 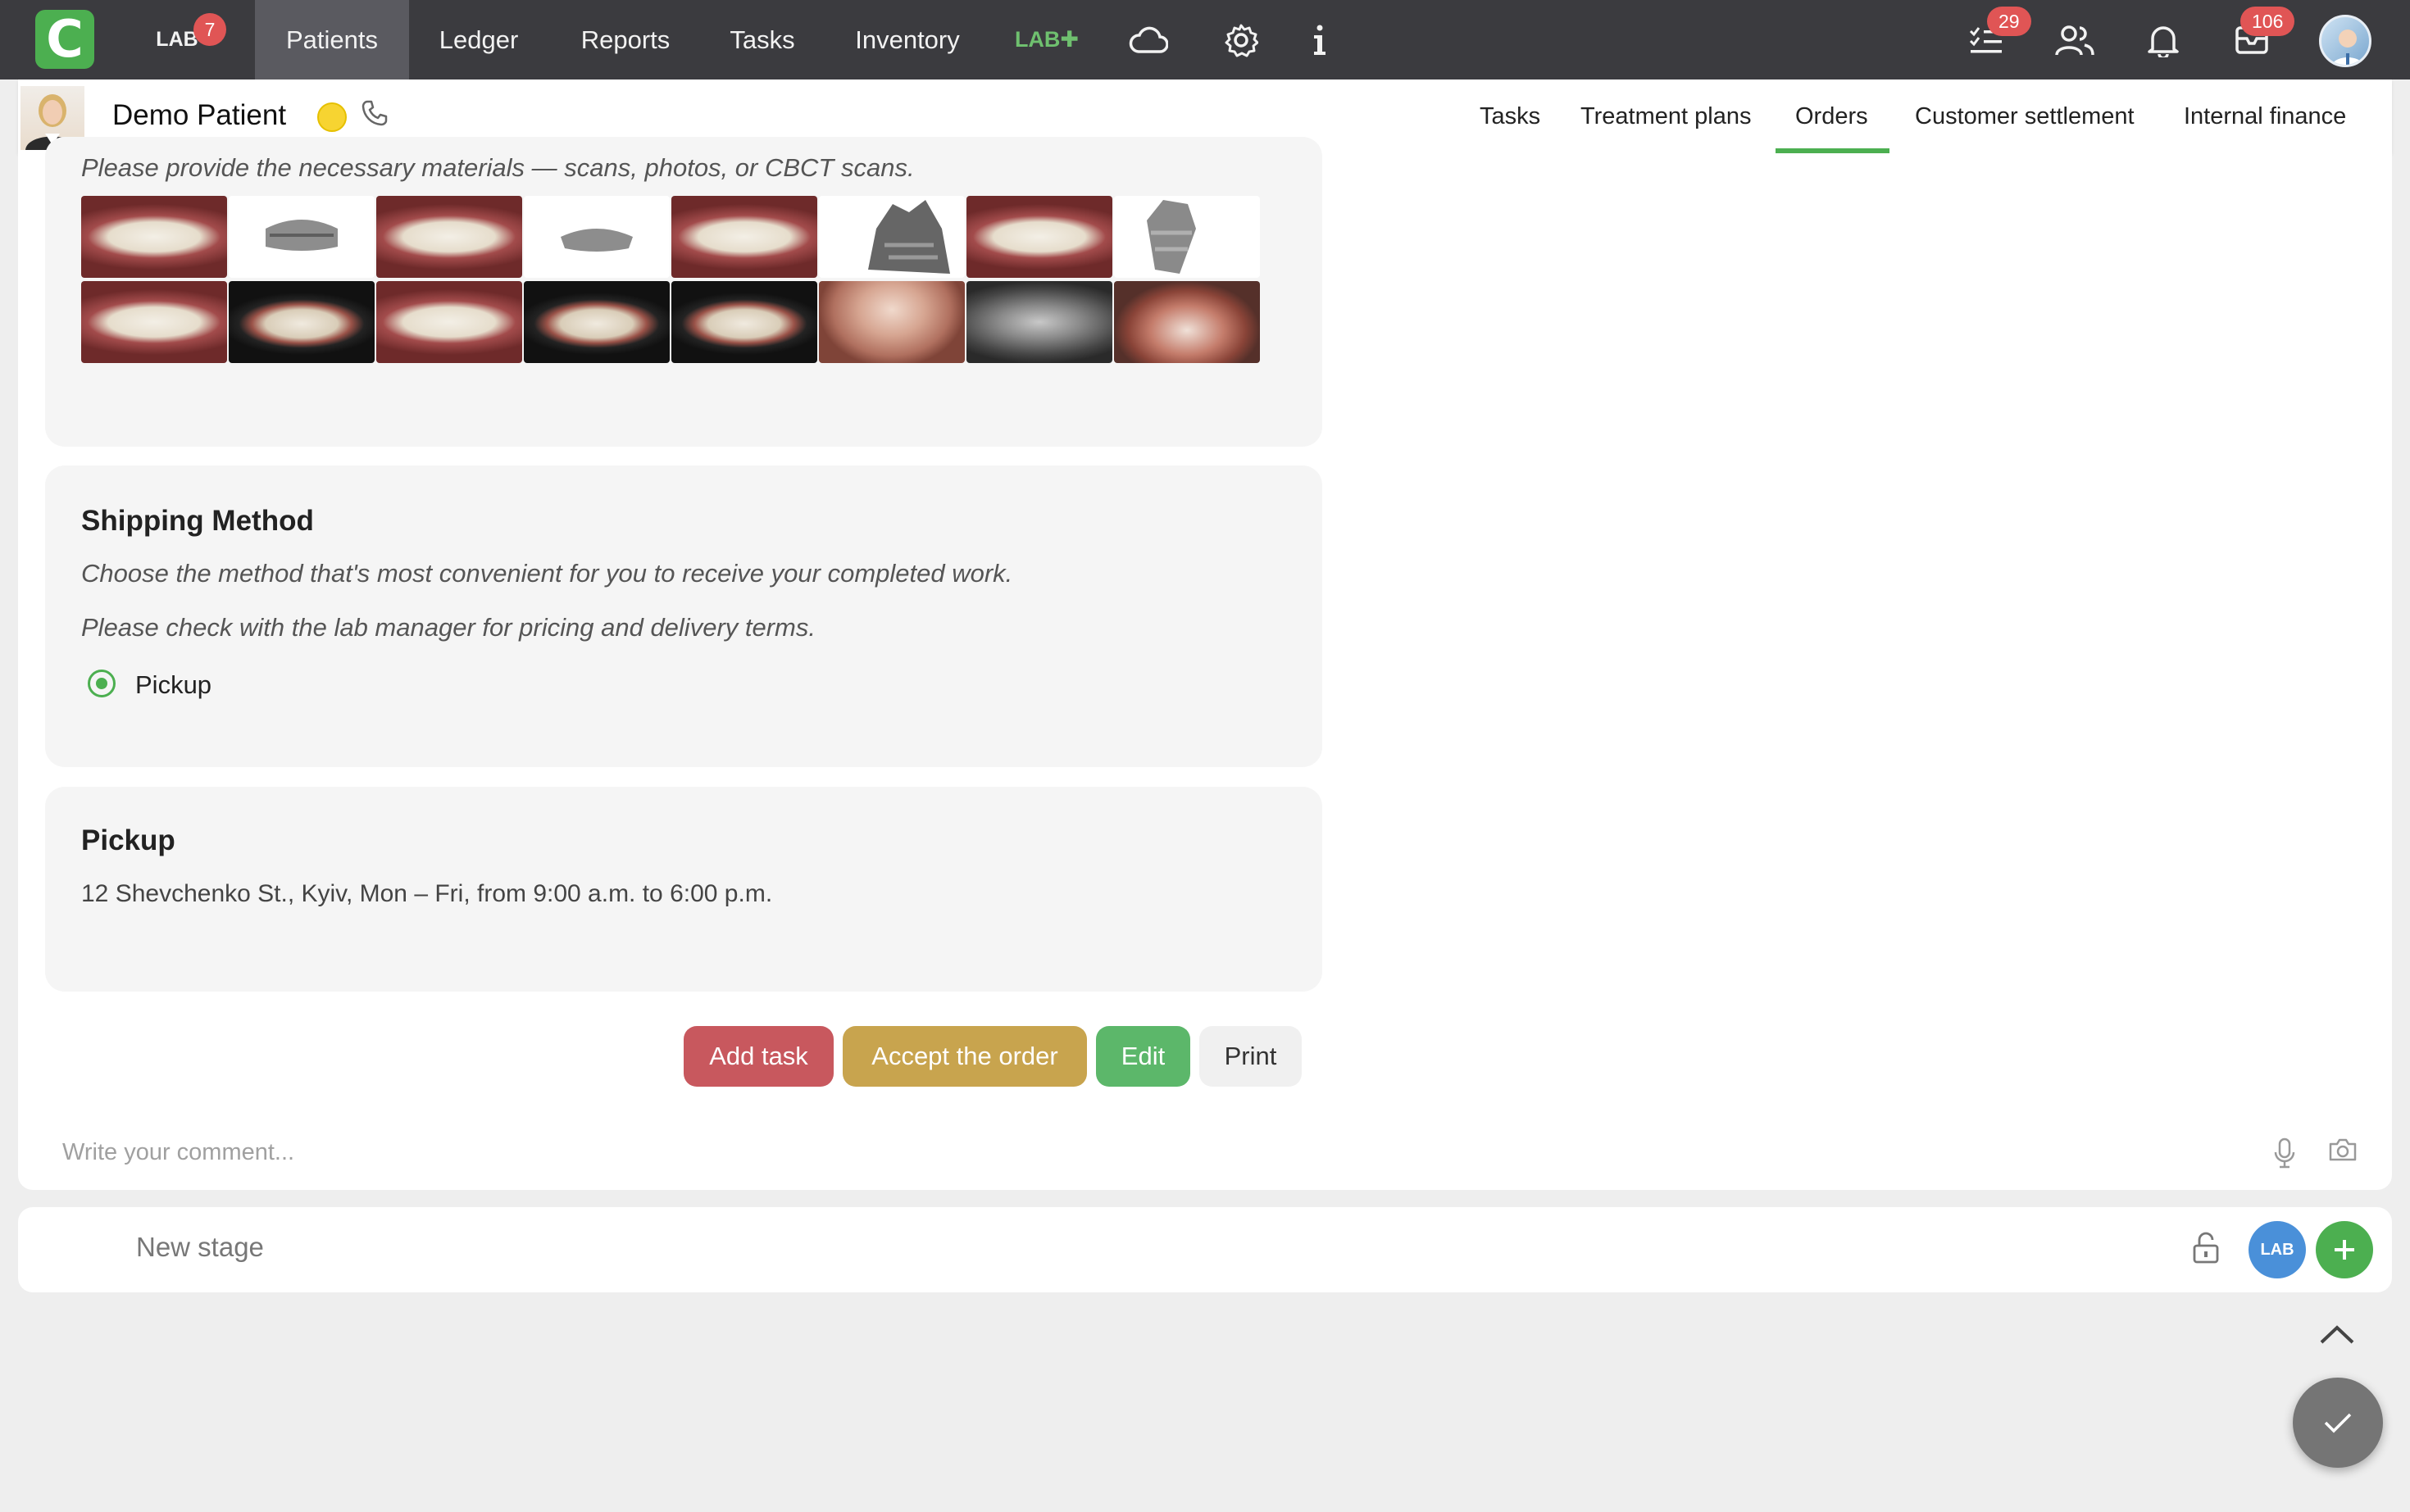 I want to click on user-avatar, so click(x=2345, y=41).